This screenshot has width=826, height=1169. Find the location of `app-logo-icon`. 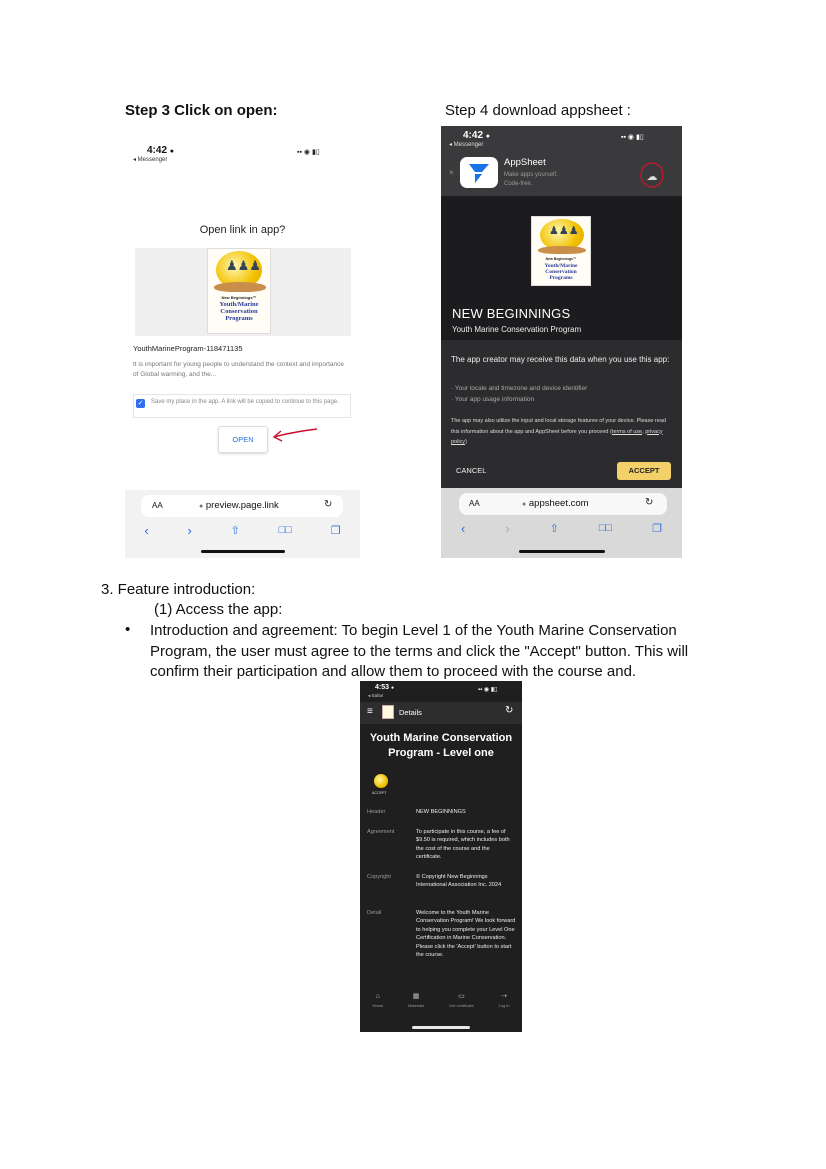

app-logo-icon is located at coordinates (388, 712).